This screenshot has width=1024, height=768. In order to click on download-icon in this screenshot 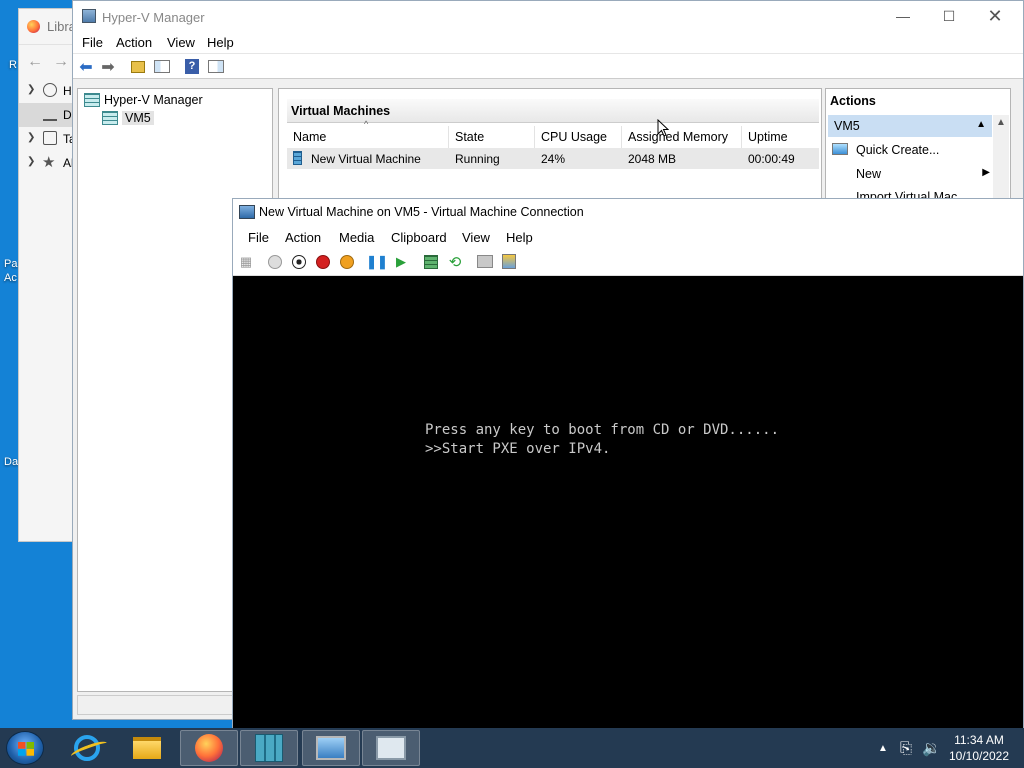, I will do `click(50, 114)`.